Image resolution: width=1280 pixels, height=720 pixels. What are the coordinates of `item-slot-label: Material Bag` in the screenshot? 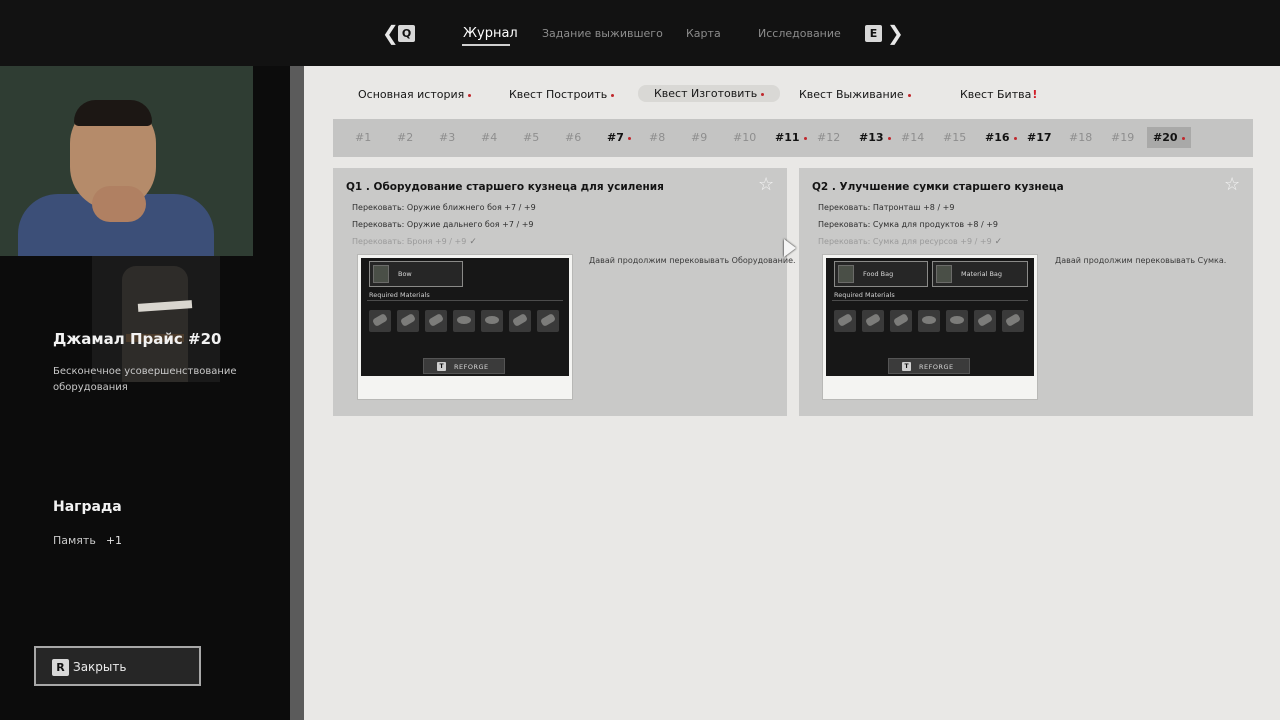 It's located at (982, 274).